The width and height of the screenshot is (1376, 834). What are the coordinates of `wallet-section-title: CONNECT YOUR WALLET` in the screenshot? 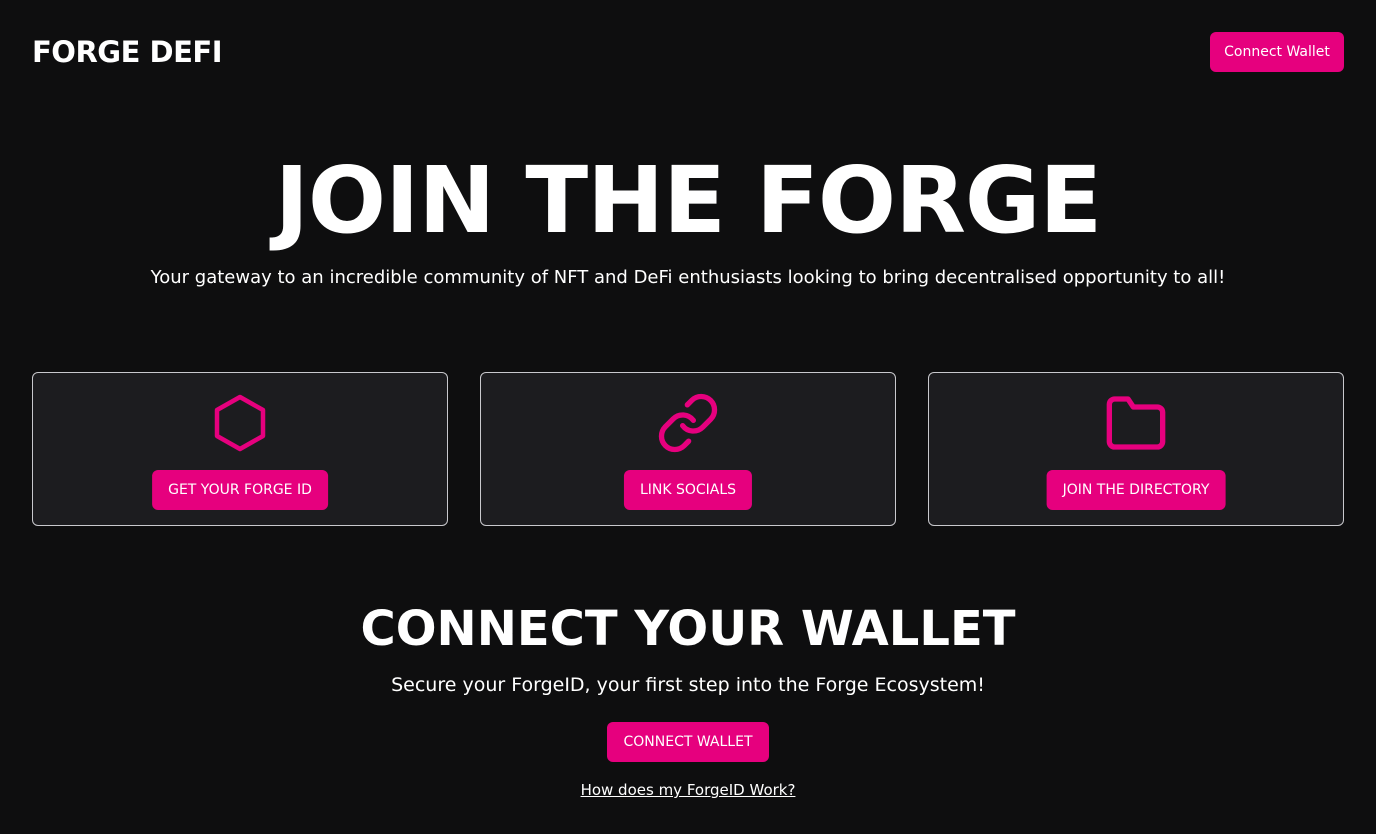 It's located at (688, 629).